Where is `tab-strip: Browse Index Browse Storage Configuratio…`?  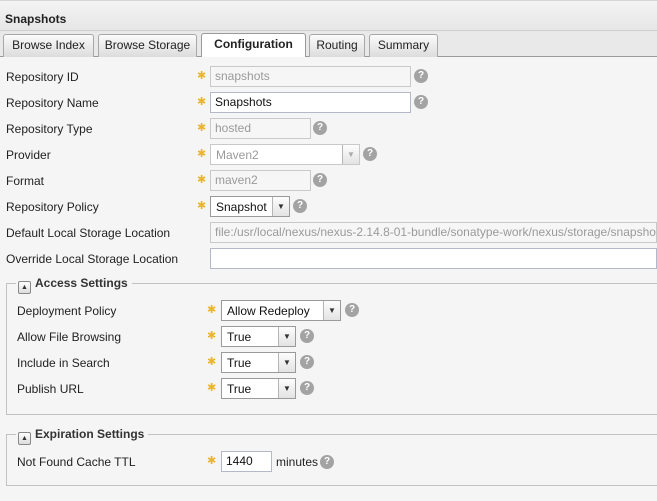 tab-strip: Browse Index Browse Storage Configuratio… is located at coordinates (328, 44).